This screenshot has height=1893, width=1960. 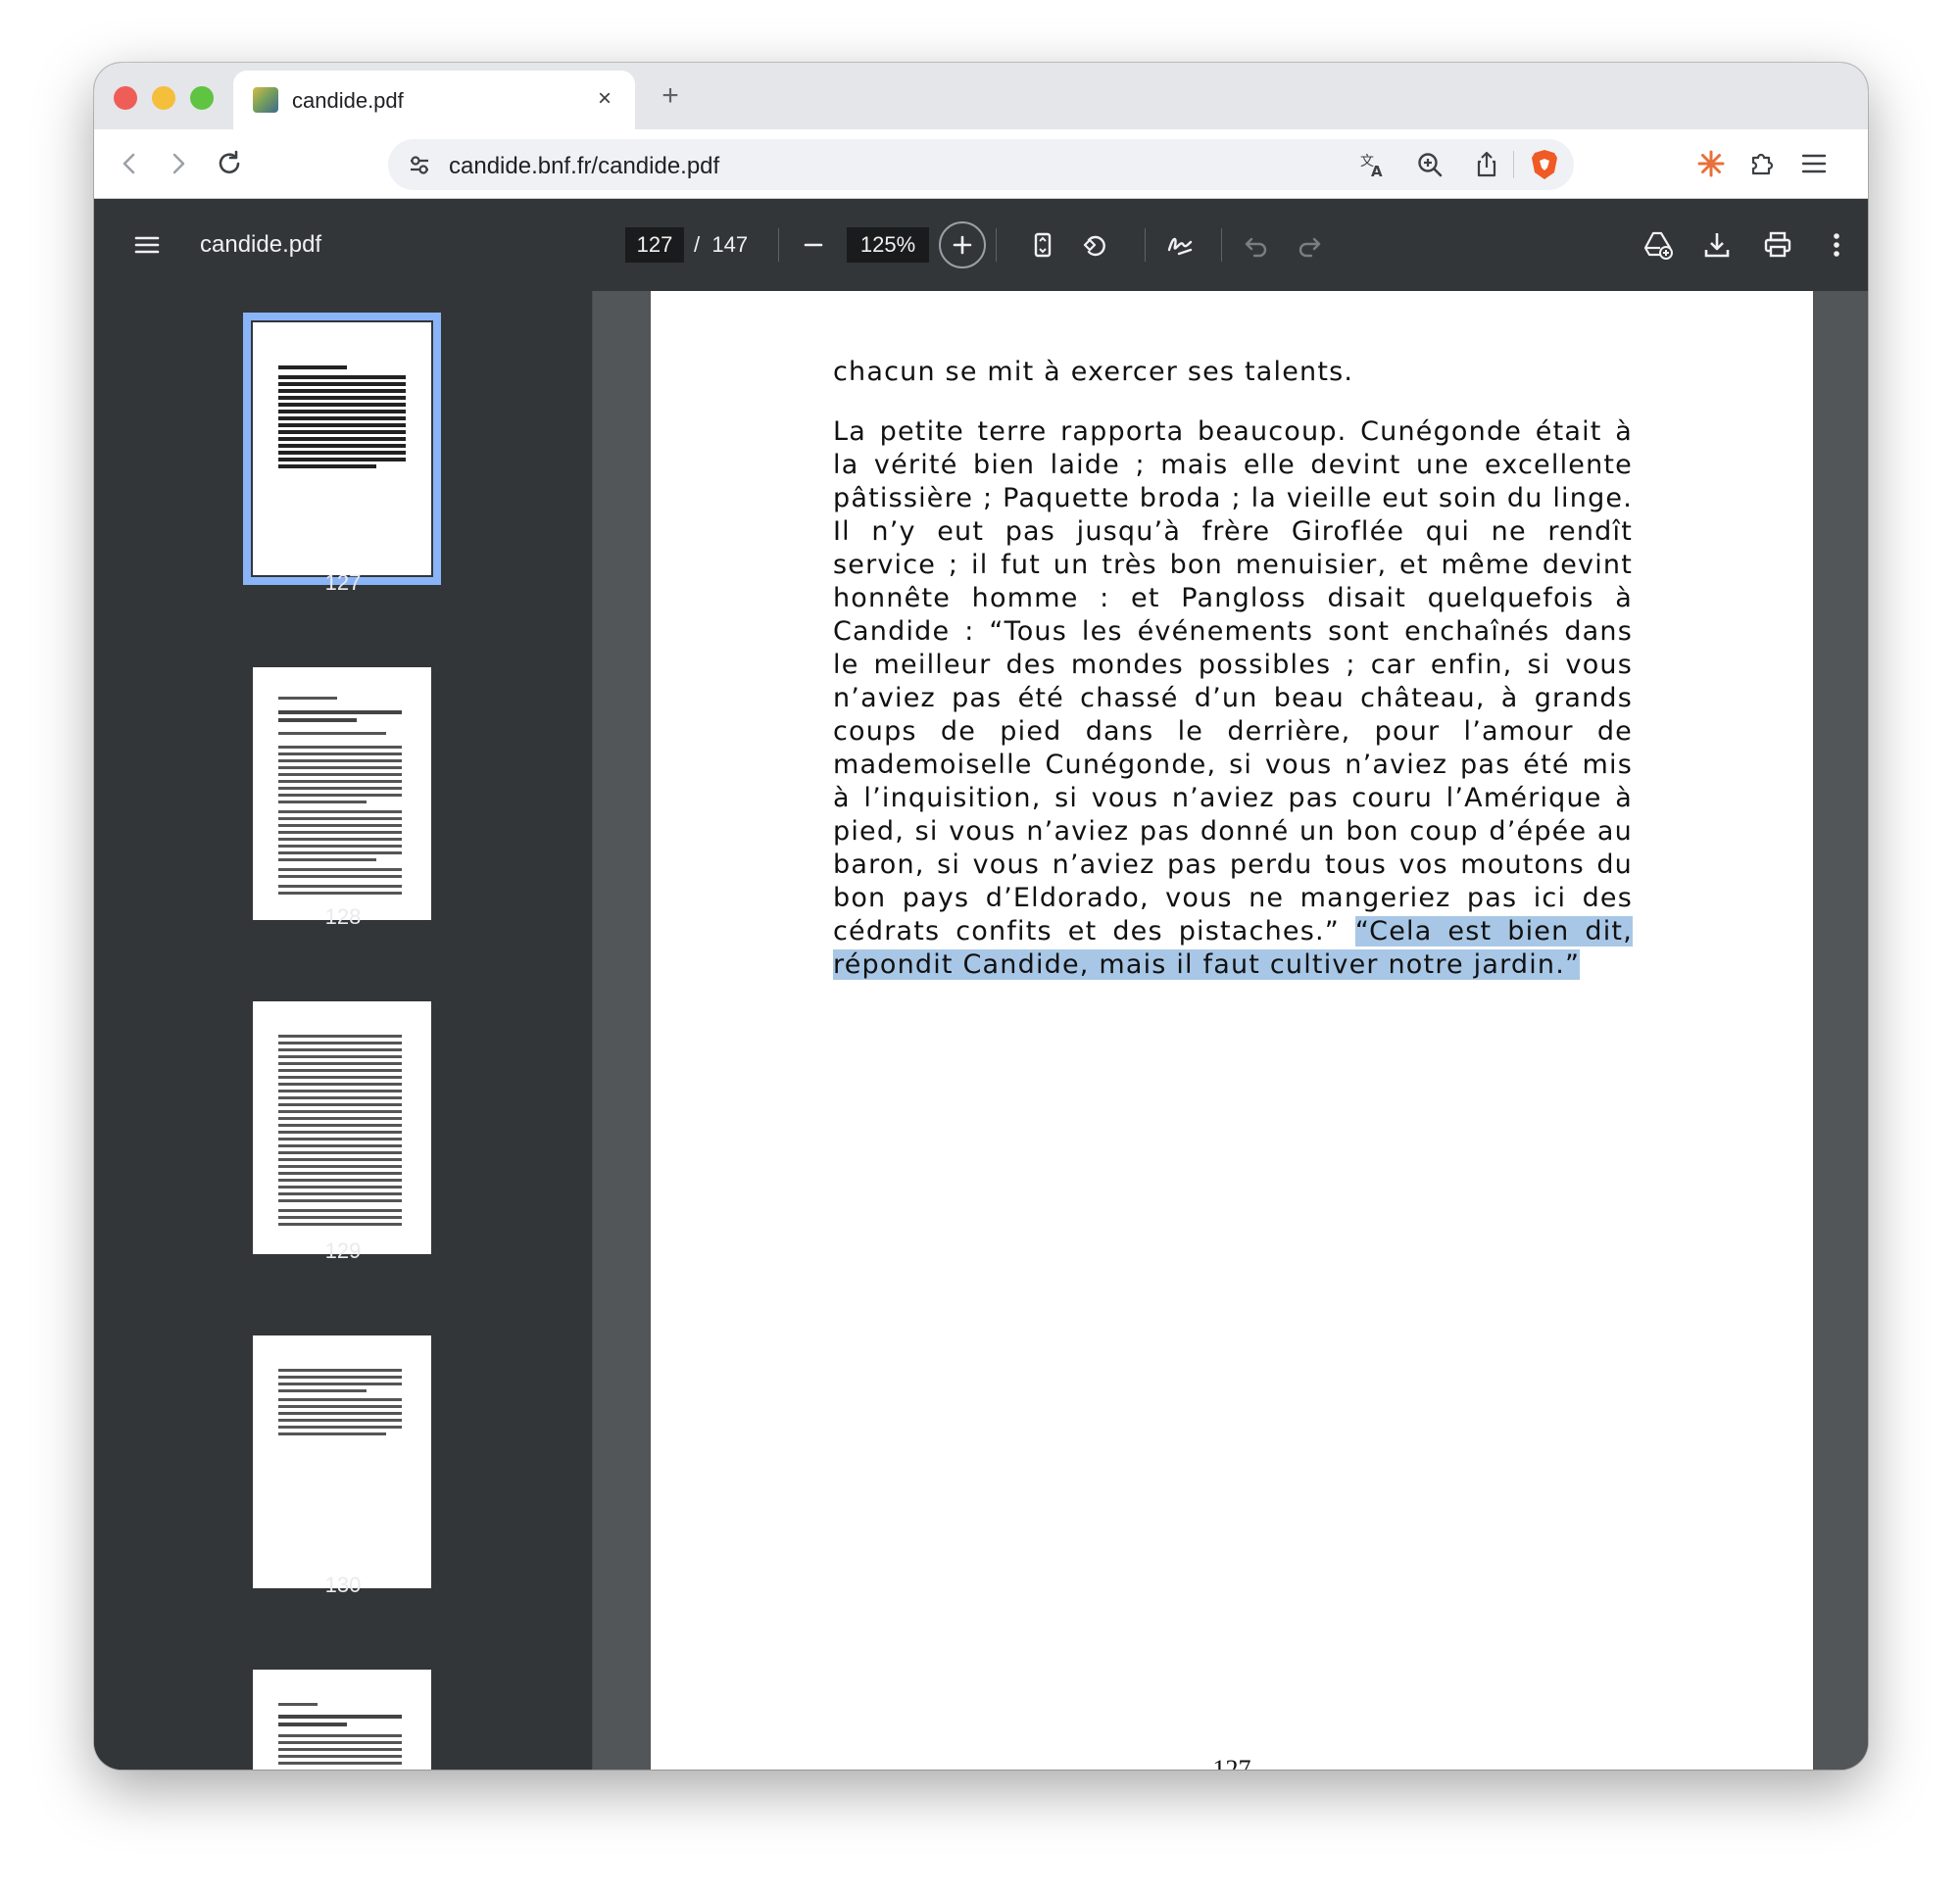 I want to click on leo-sparkle-icon, so click(x=1711, y=163).